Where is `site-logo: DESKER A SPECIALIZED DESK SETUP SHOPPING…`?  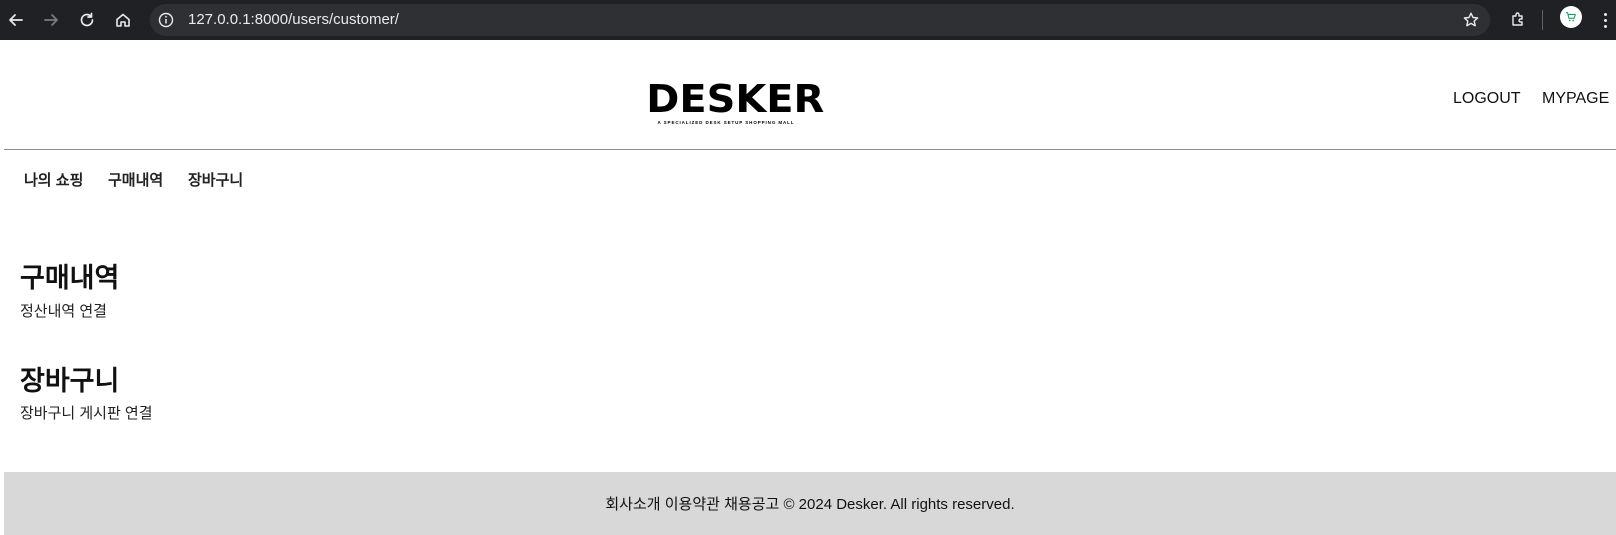
site-logo: DESKER A SPECIALIZED DESK SETUP SHOPPING… is located at coordinates (735, 102).